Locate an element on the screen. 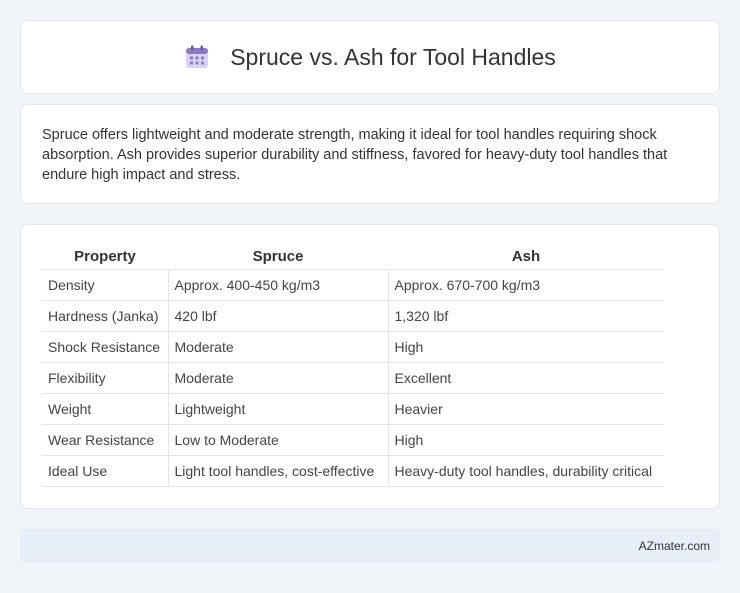  ash-cell: Excellent is located at coordinates (526, 378).